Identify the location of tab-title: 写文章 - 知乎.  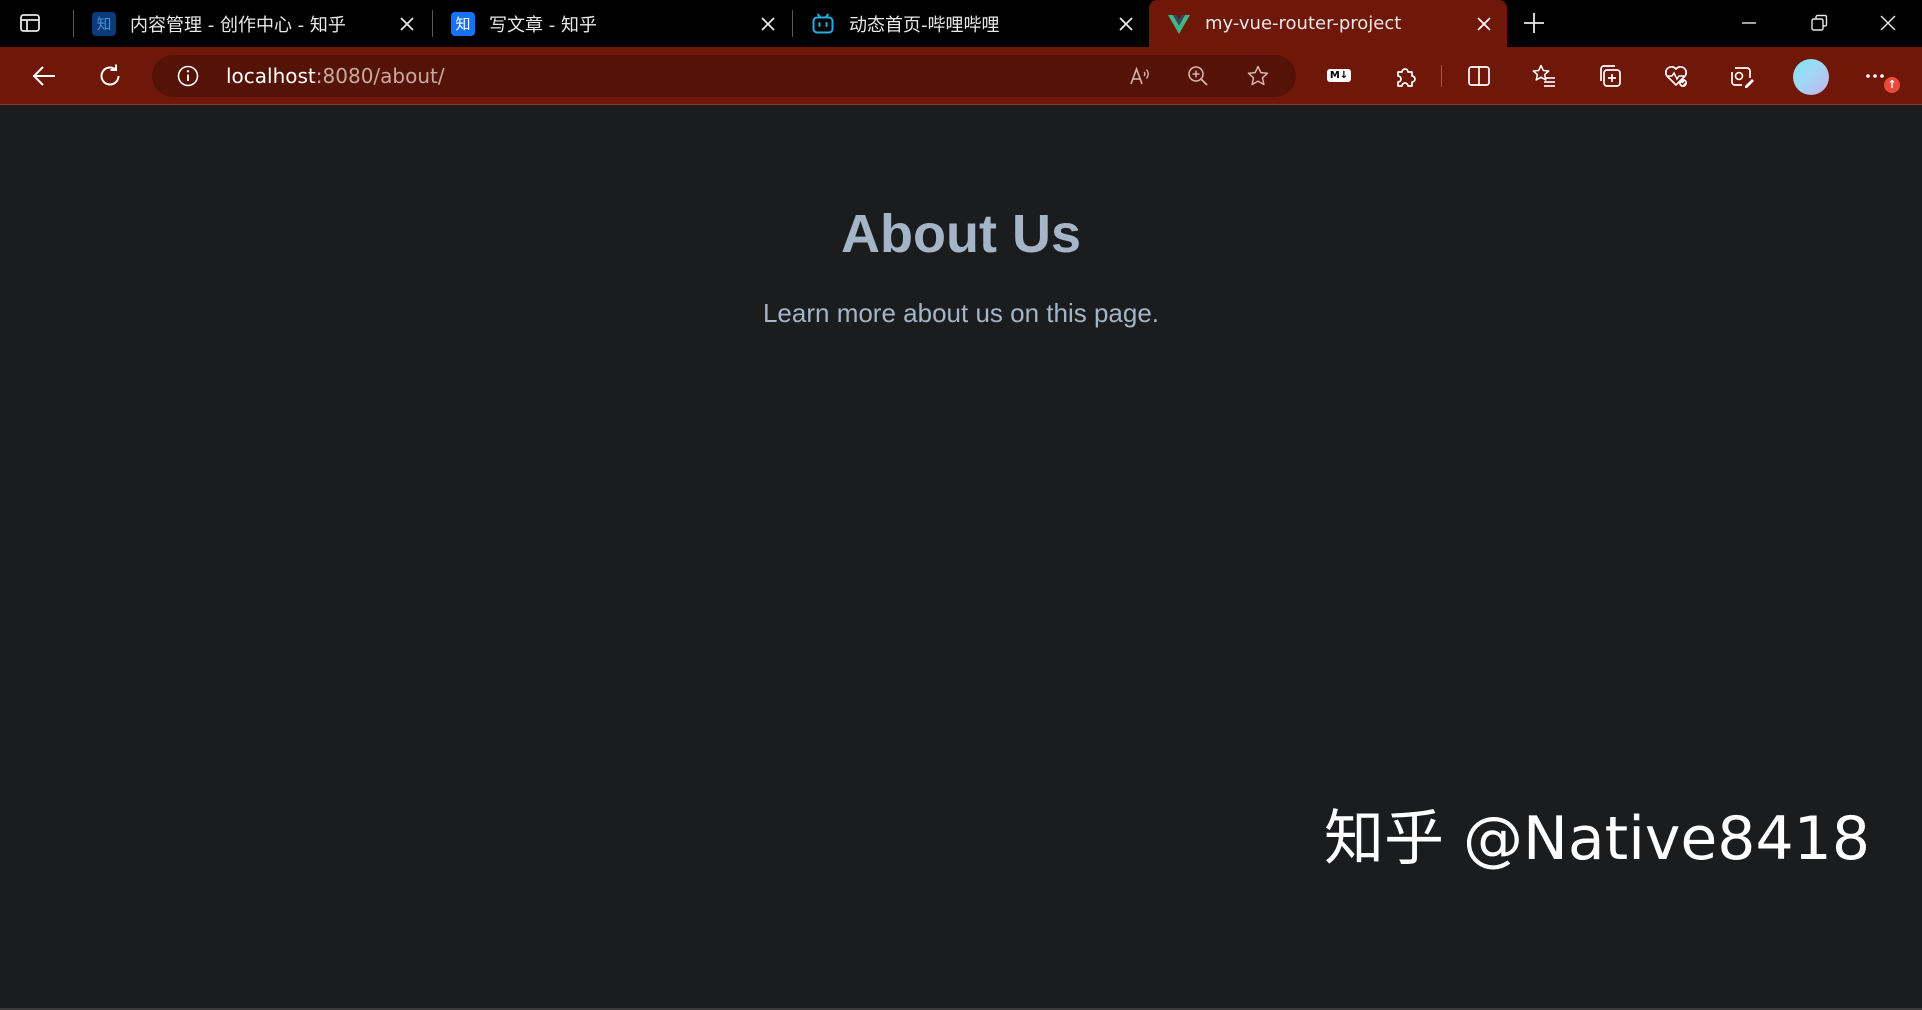
(543, 25).